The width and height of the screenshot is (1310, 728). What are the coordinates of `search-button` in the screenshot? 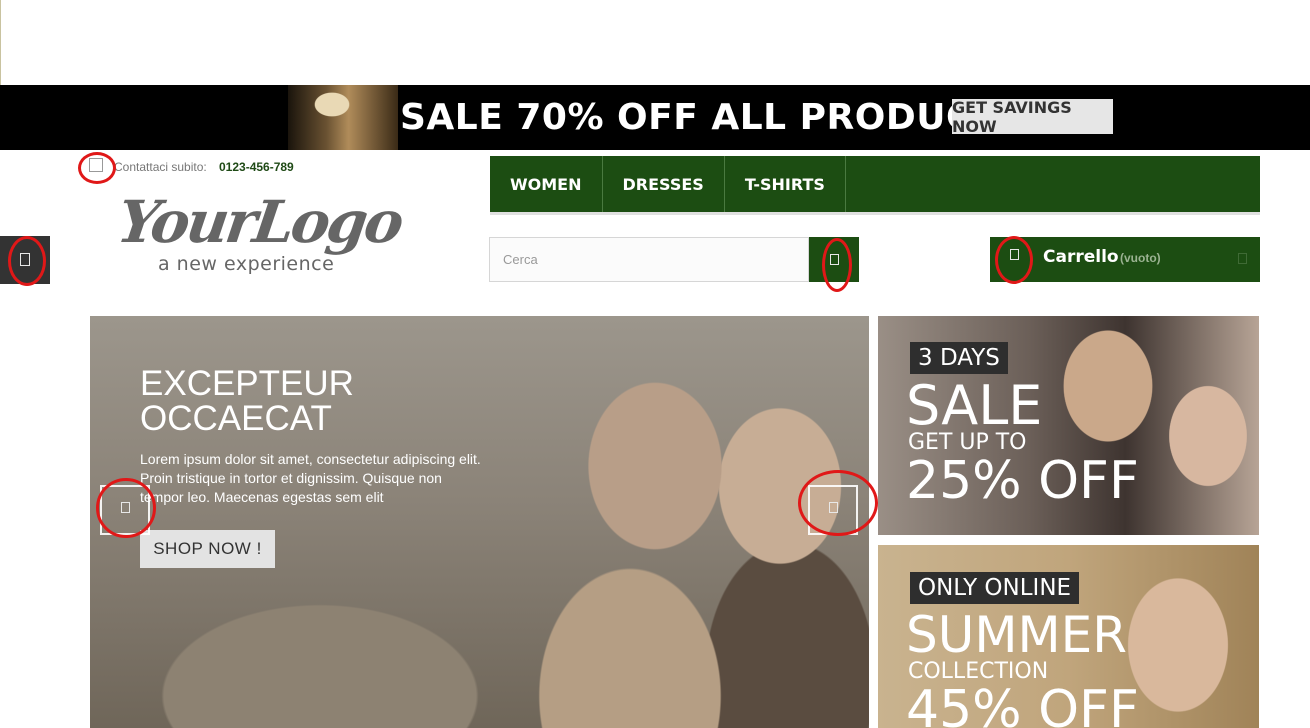 It's located at (834, 259).